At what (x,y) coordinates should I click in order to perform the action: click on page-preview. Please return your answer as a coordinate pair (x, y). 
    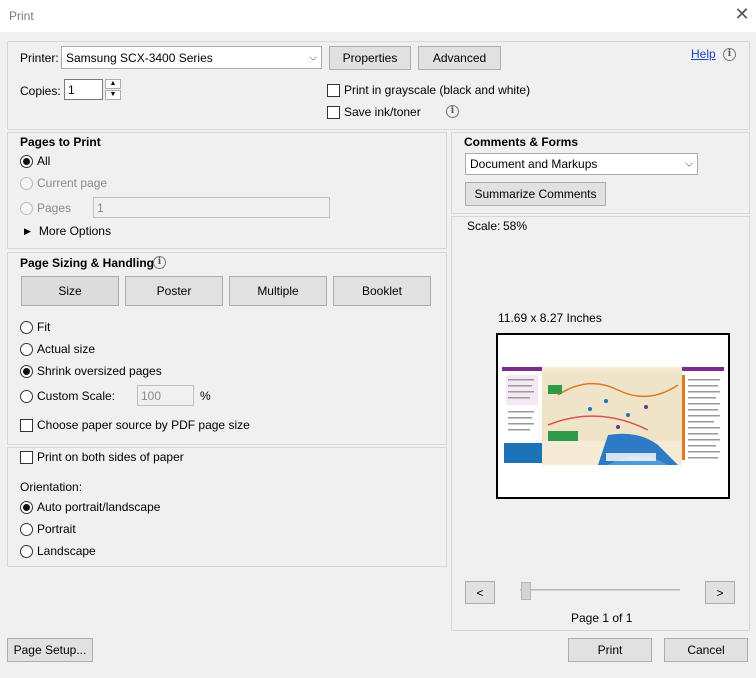
    Looking at the image, I should click on (613, 416).